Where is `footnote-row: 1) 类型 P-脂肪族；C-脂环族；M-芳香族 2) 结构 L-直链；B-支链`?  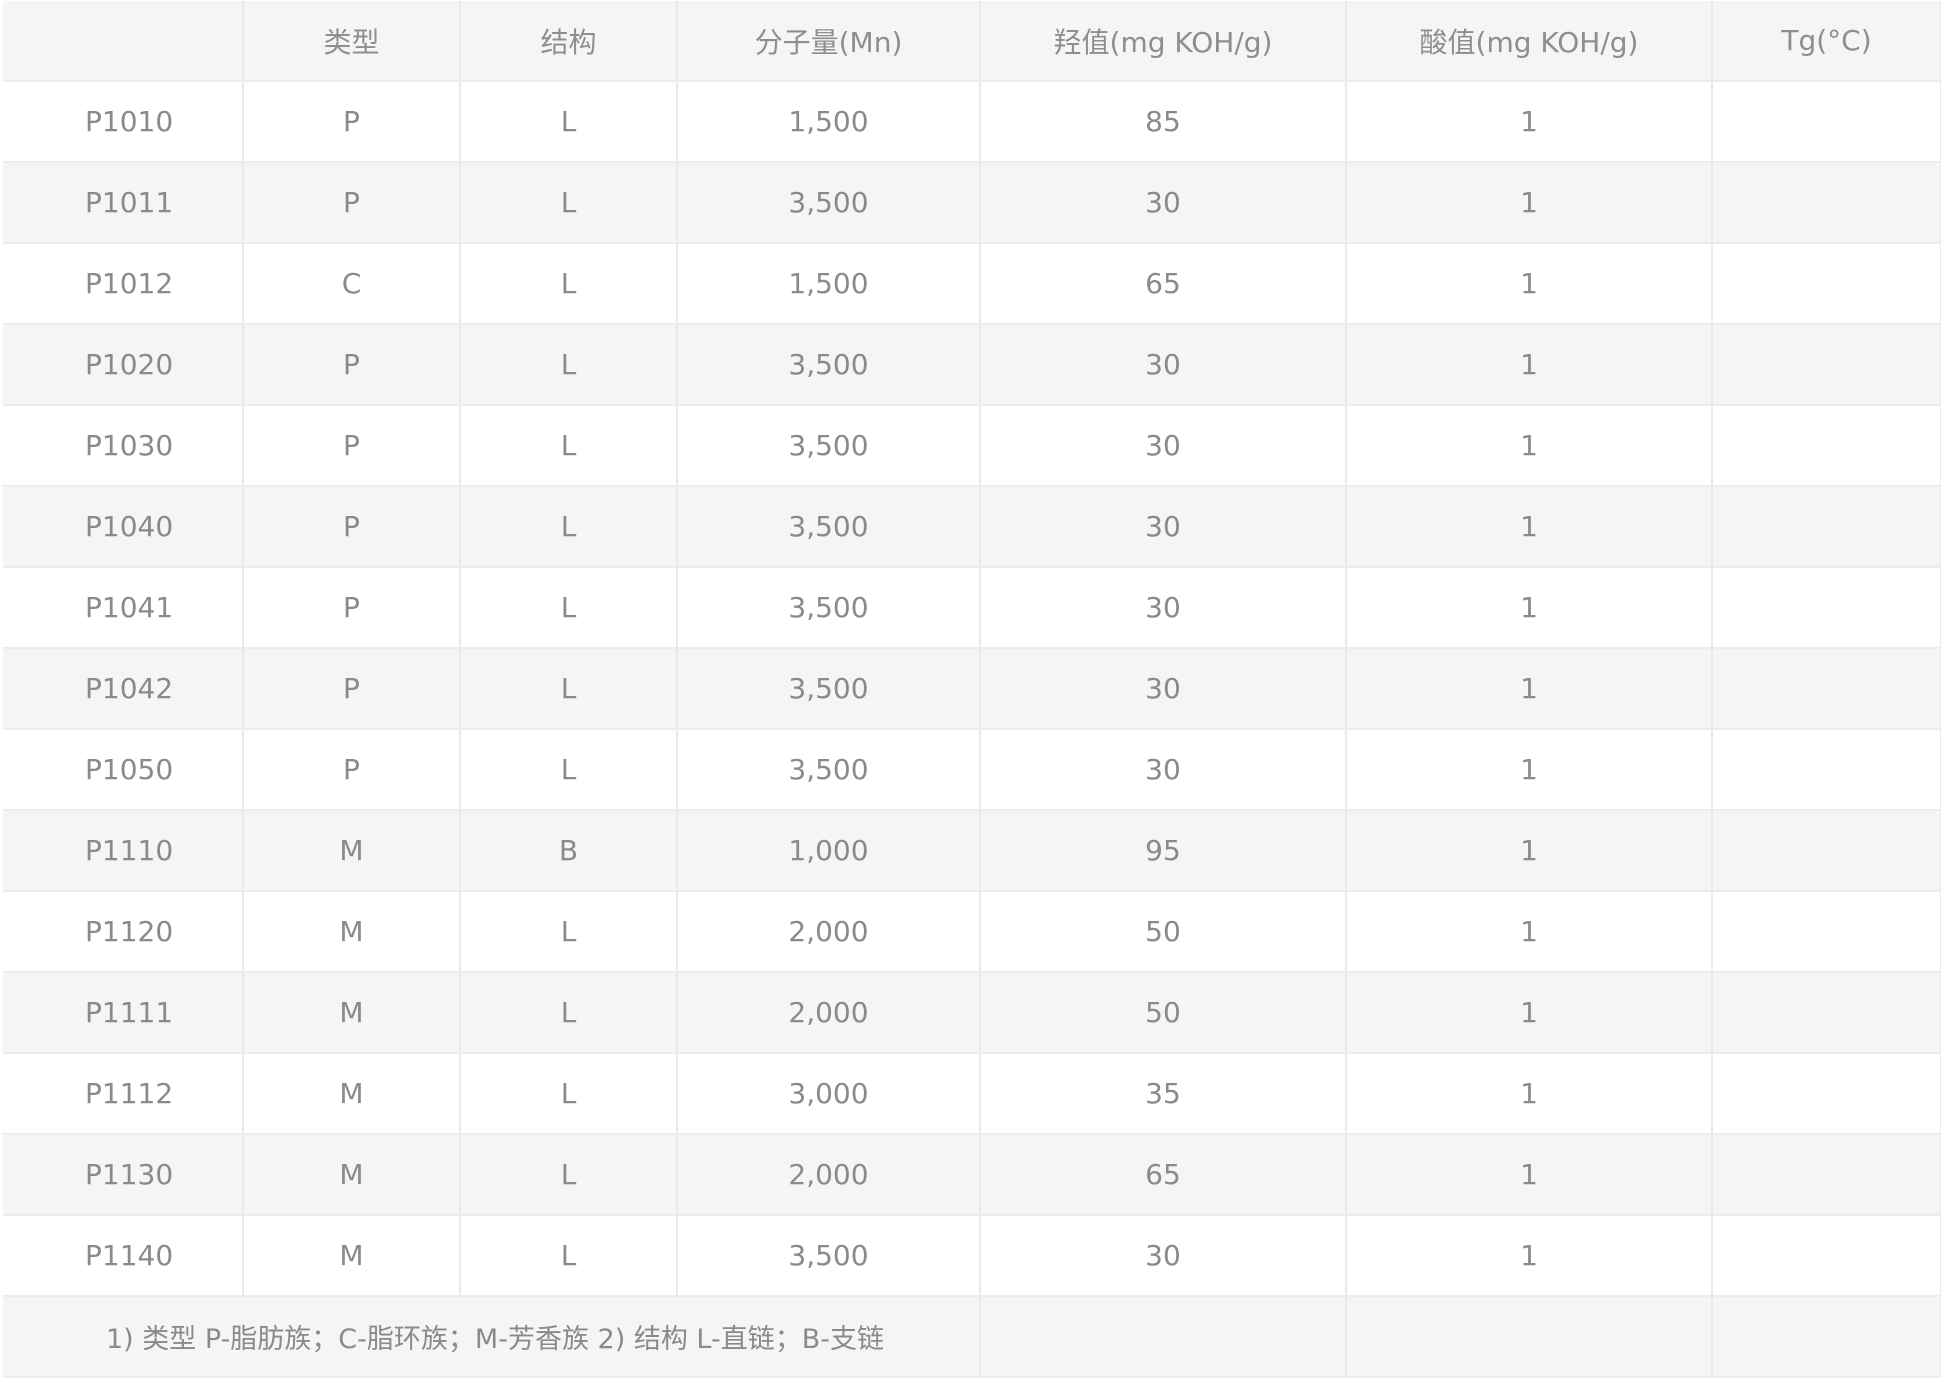 footnote-row: 1) 类型 P-脂肪族；C-脂环族；M-芳香族 2) 结构 L-直链；B-支链 is located at coordinates (972, 1337).